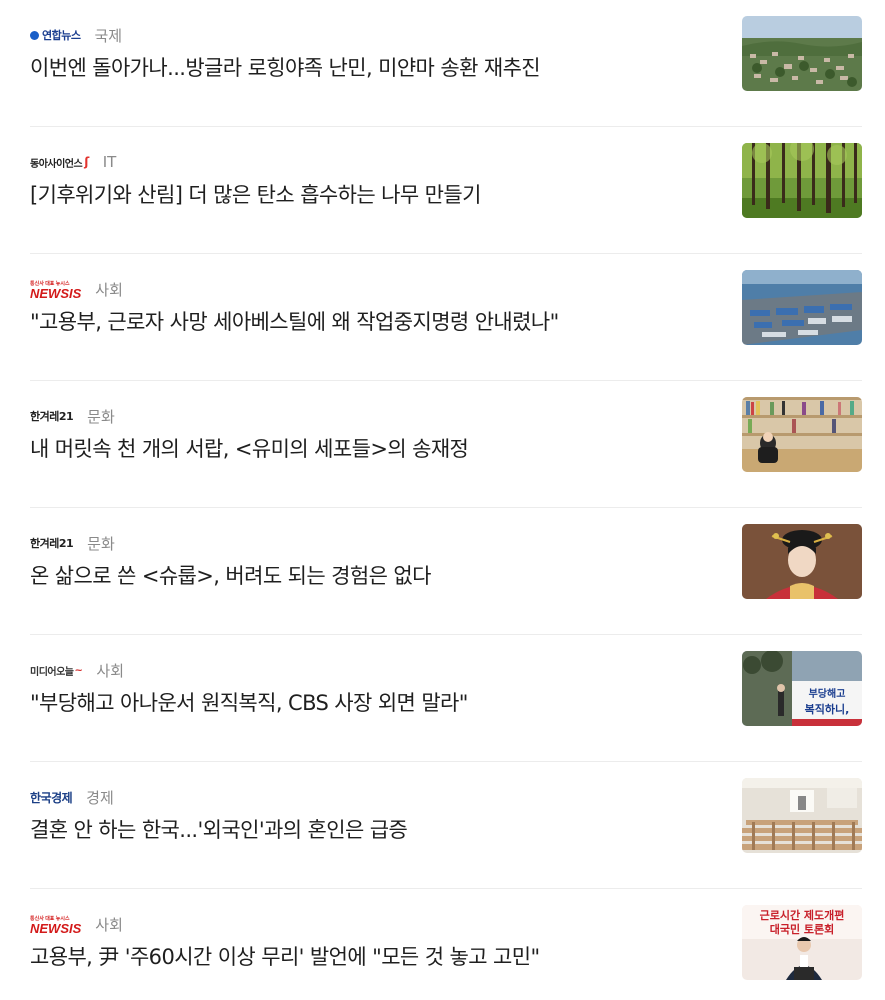  Describe the element at coordinates (802, 942) in the screenshot. I see `press-conference-photo: 근로시간 제도개편 대국민 토론회` at that location.